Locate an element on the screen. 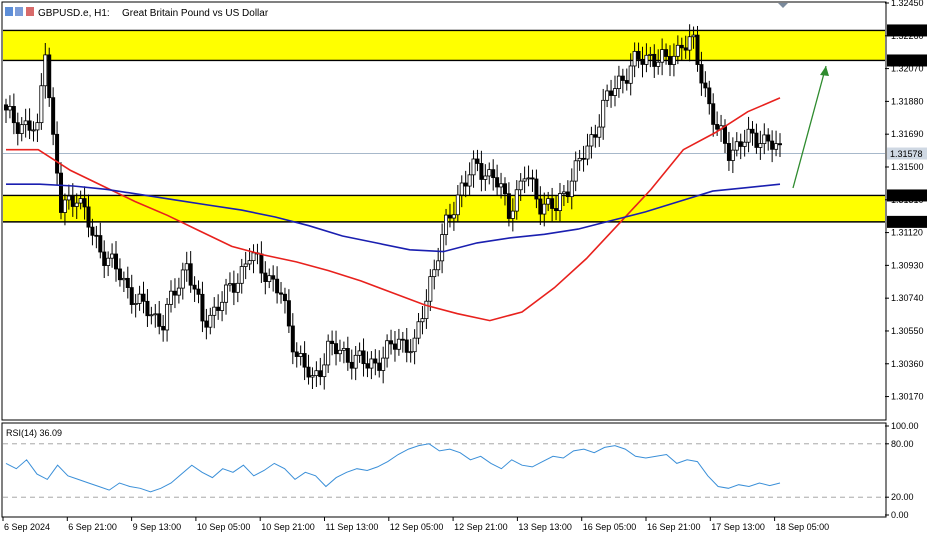  symbol-label: GBPUSD.e, H1: is located at coordinates (74, 13).